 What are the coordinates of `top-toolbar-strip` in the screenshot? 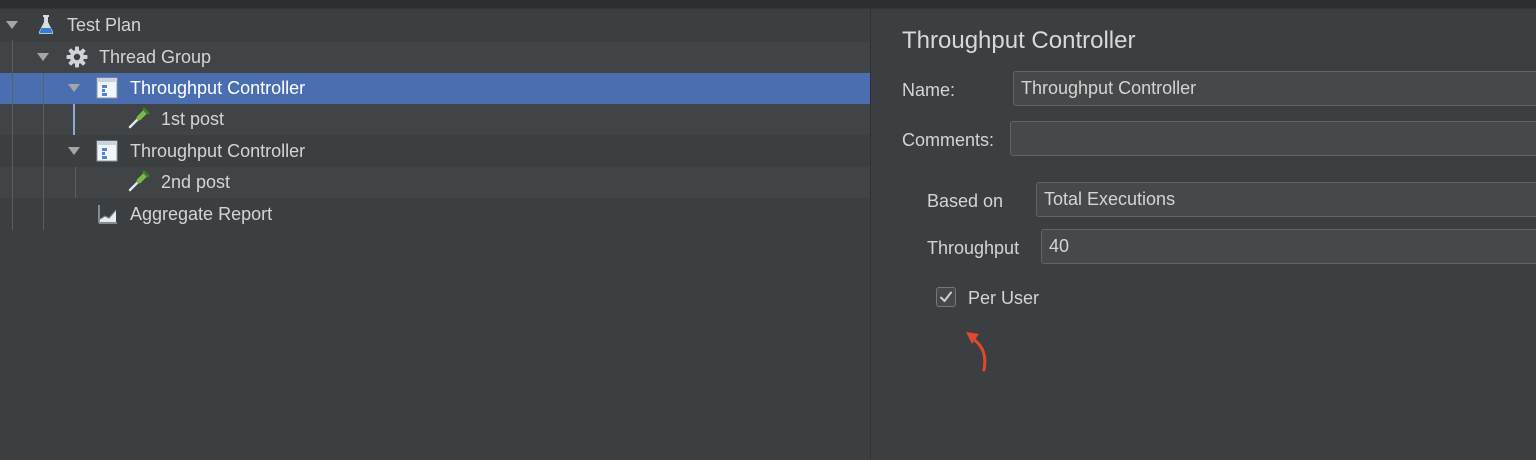 It's located at (768, 4).